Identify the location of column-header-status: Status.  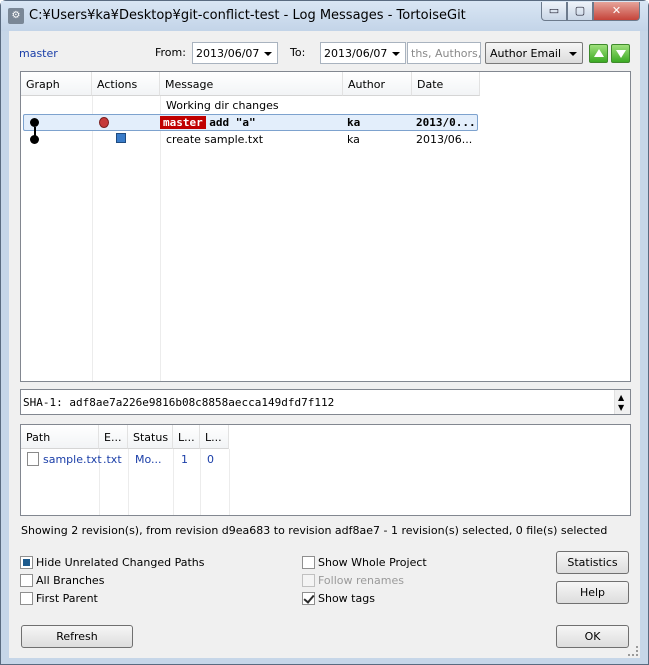
(150, 437).